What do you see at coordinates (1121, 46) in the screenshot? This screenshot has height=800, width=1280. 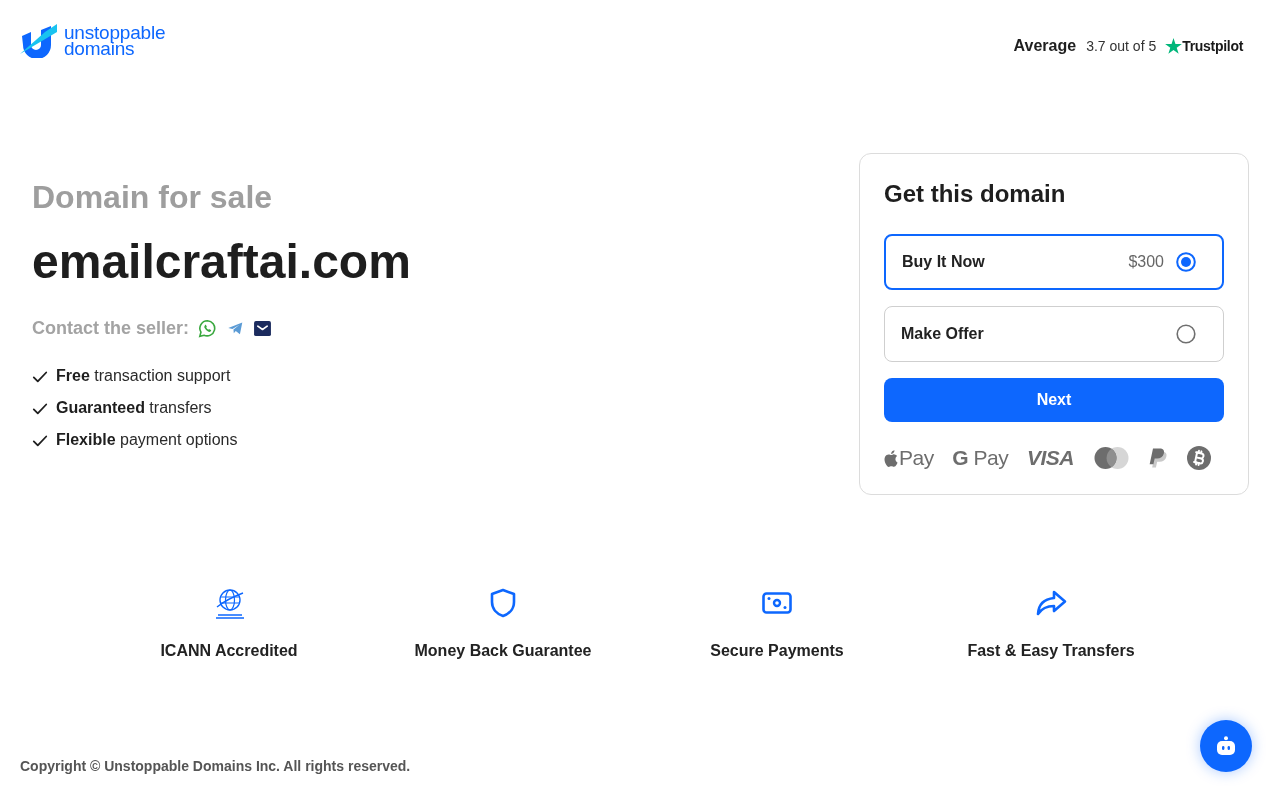 I see `rating-score: 3.7 out of 5` at bounding box center [1121, 46].